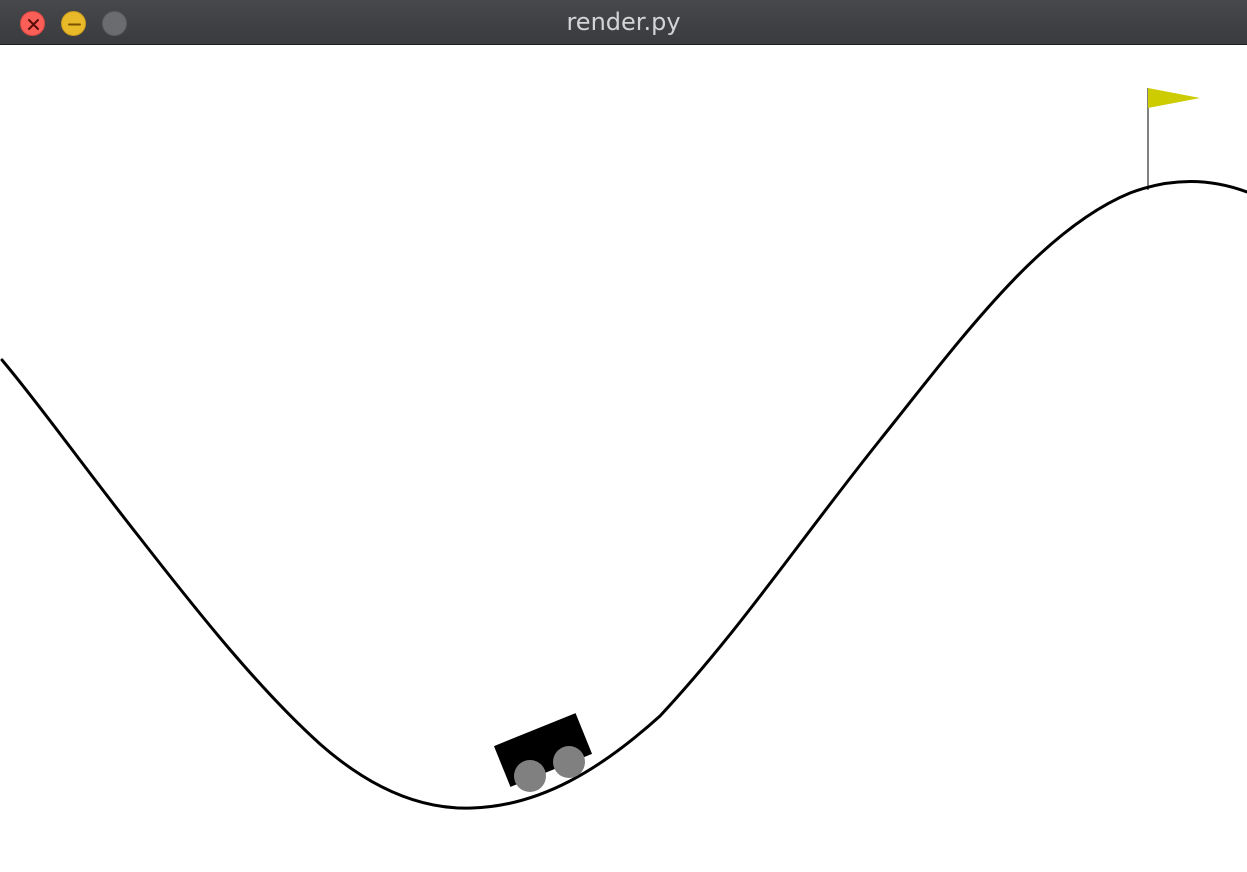  I want to click on car-wheel-rear, so click(530, 776).